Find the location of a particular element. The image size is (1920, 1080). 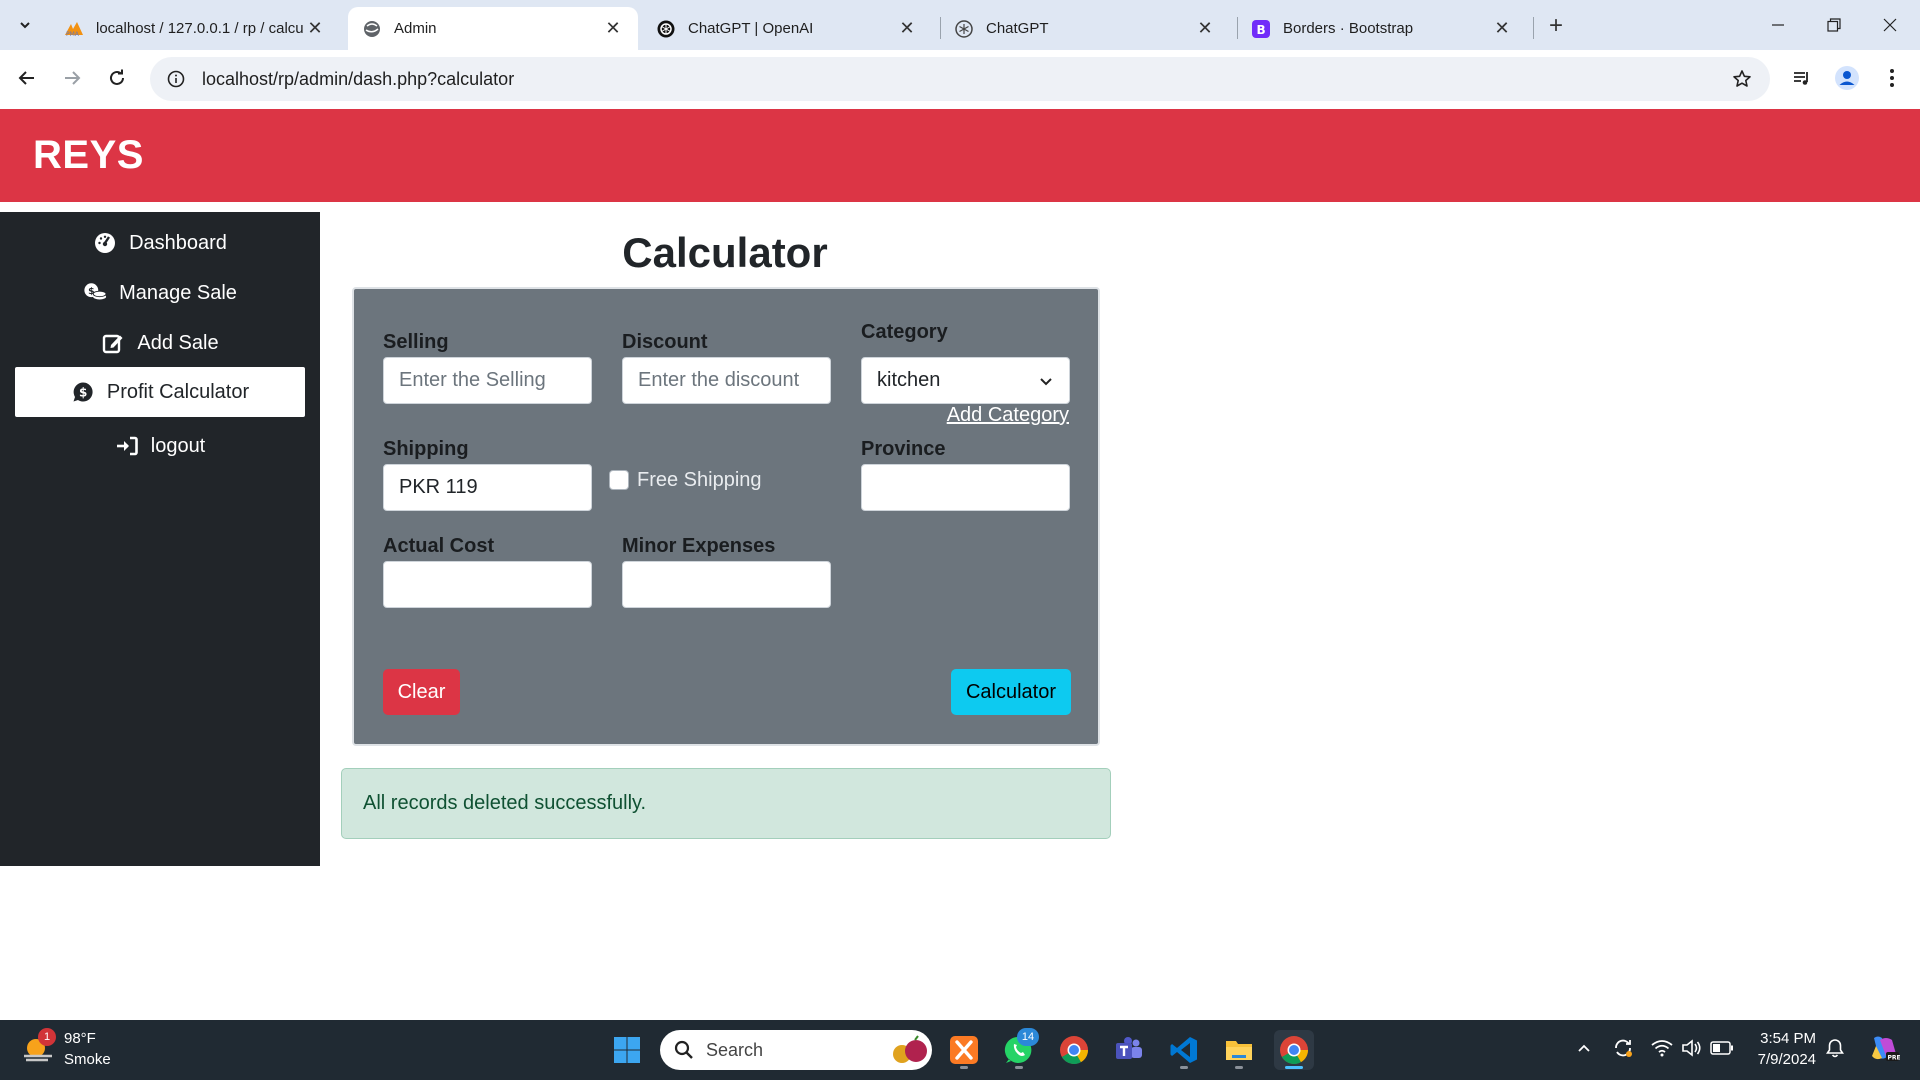

taskbar-app-chrome-active is located at coordinates (1294, 1050).